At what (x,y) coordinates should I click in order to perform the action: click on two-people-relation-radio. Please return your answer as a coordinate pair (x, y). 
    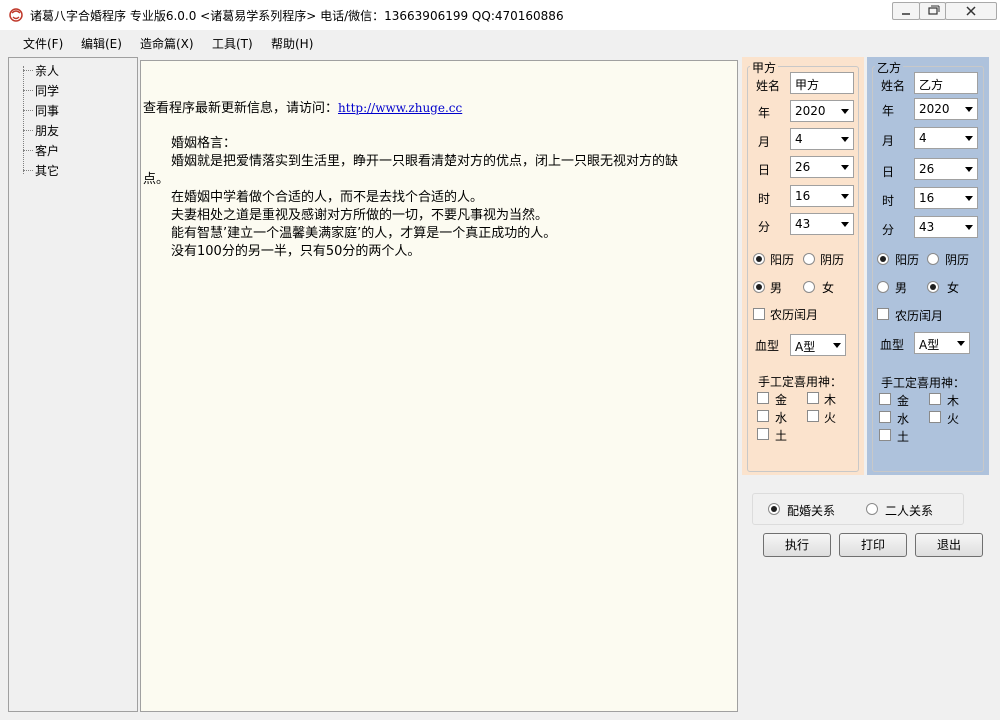
    Looking at the image, I should click on (872, 509).